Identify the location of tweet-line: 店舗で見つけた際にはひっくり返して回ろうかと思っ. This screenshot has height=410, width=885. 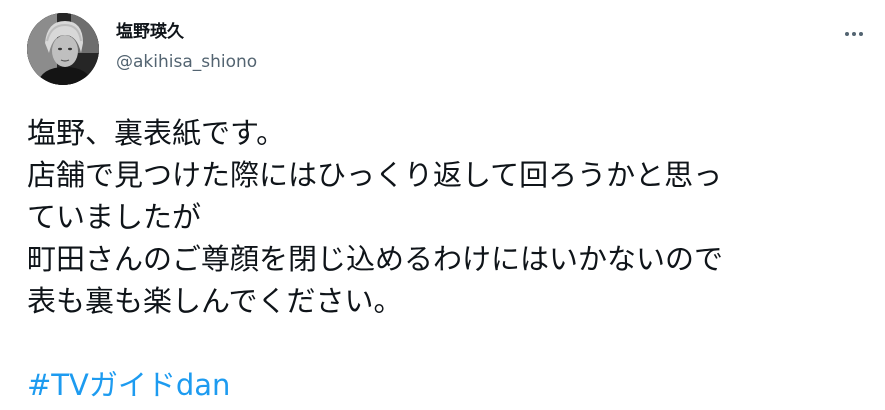
(375, 175).